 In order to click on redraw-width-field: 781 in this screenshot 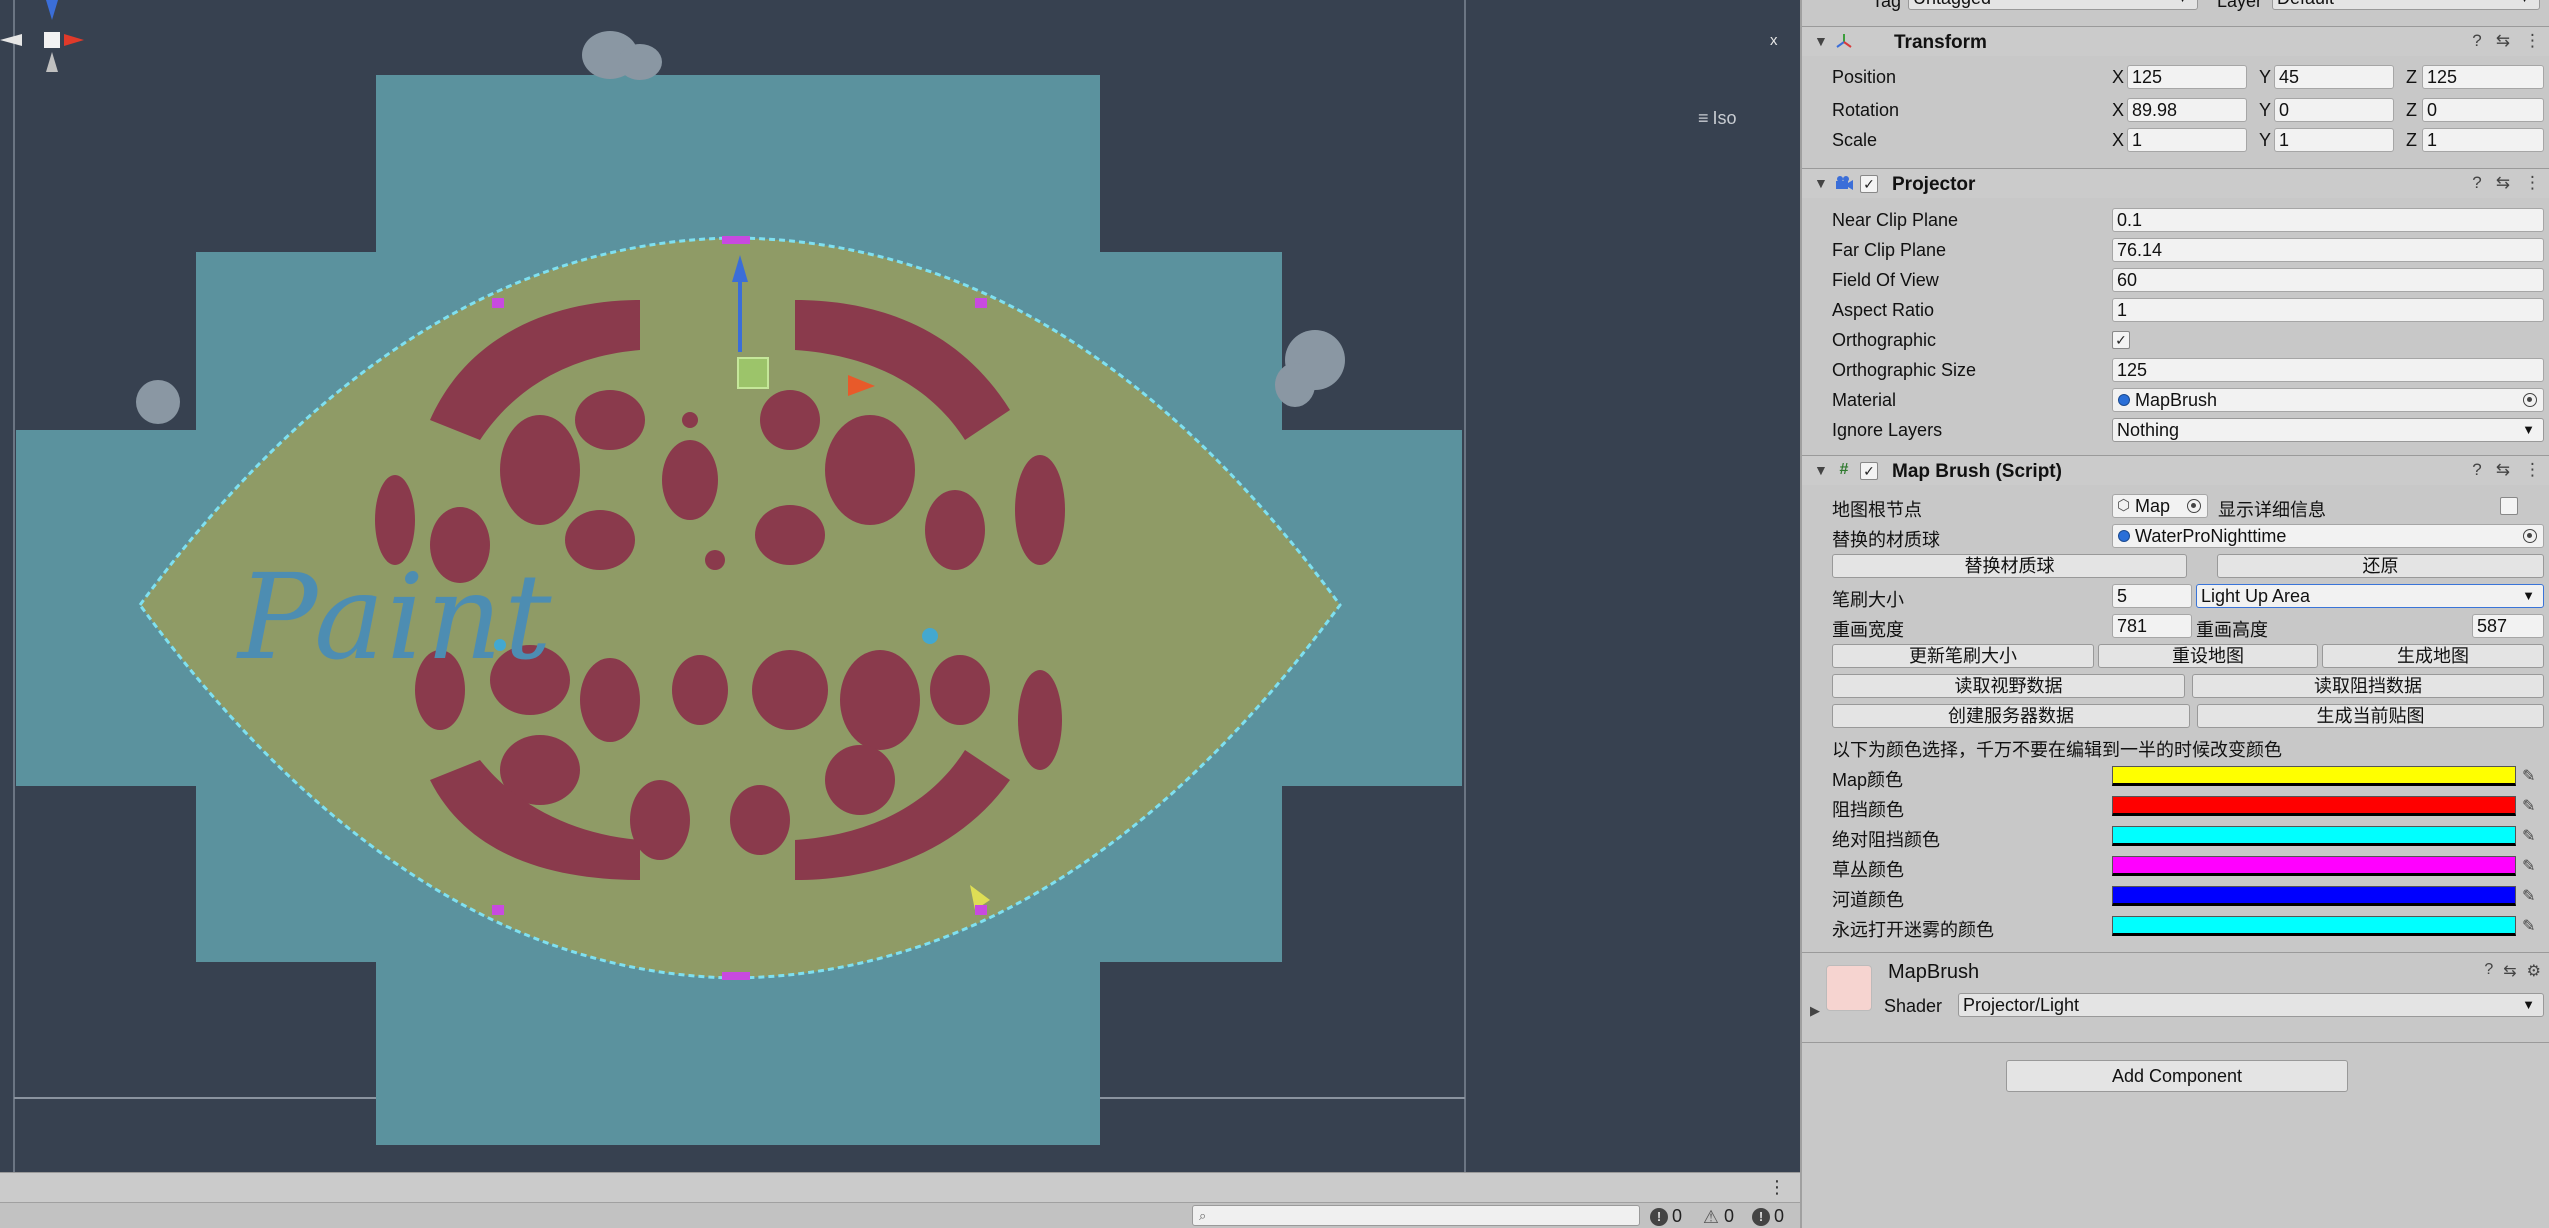, I will do `click(2152, 626)`.